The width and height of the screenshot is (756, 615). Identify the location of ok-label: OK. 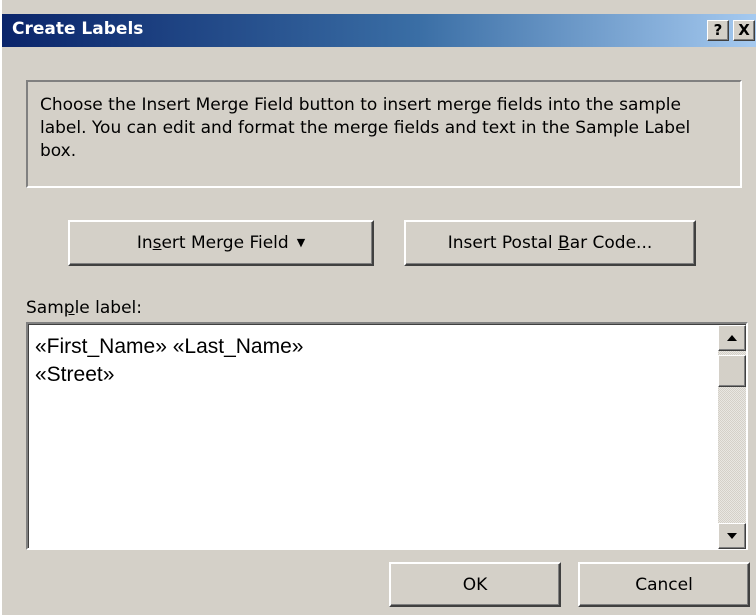
(475, 584).